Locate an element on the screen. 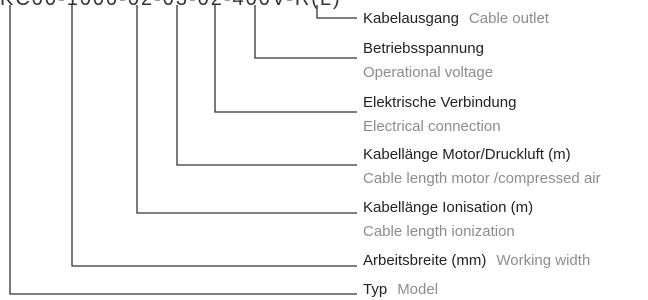  label-cable-outlet: Kabelausgang Cable outlet is located at coordinates (456, 19).